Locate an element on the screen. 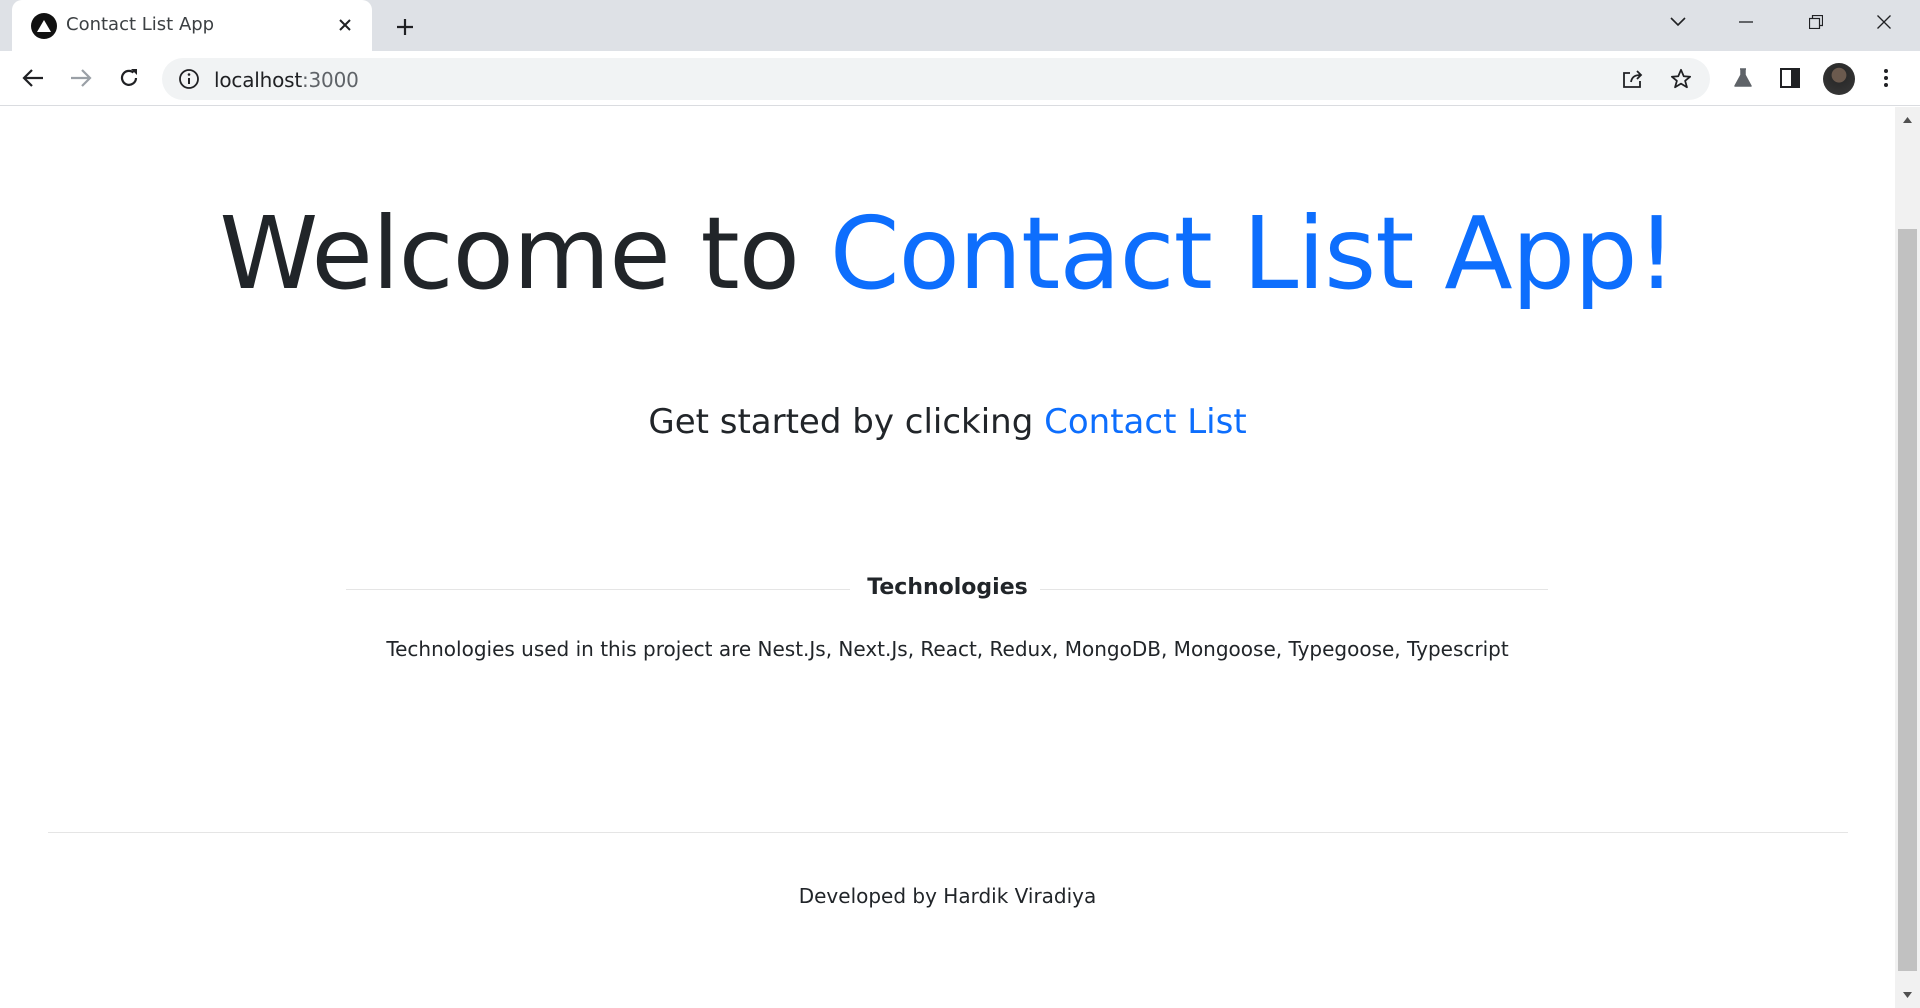 The width and height of the screenshot is (1920, 1008). tab-search-chevron-down-icon is located at coordinates (1678, 22).